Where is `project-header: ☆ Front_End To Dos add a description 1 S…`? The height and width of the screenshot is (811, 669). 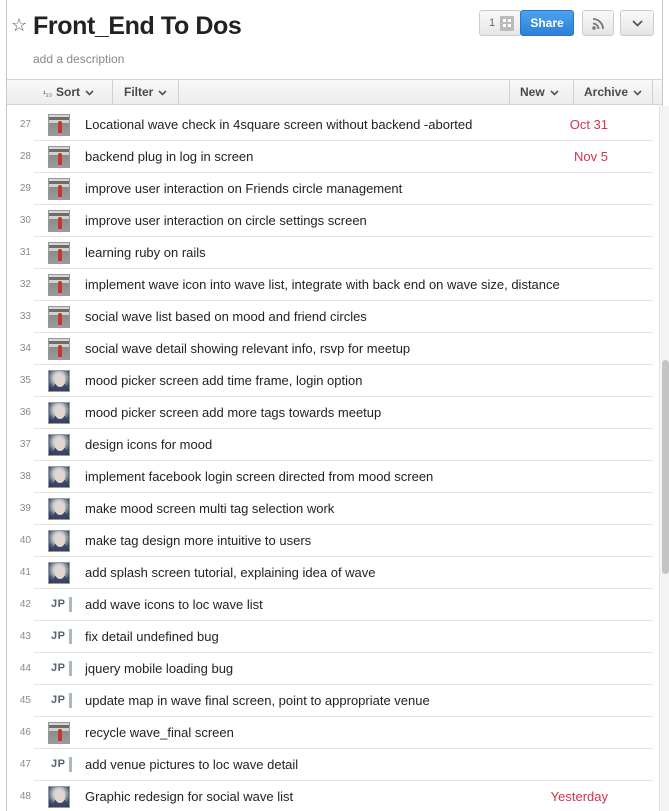
project-header: ☆ Front_End To Dos add a description 1 S… is located at coordinates (334, 40).